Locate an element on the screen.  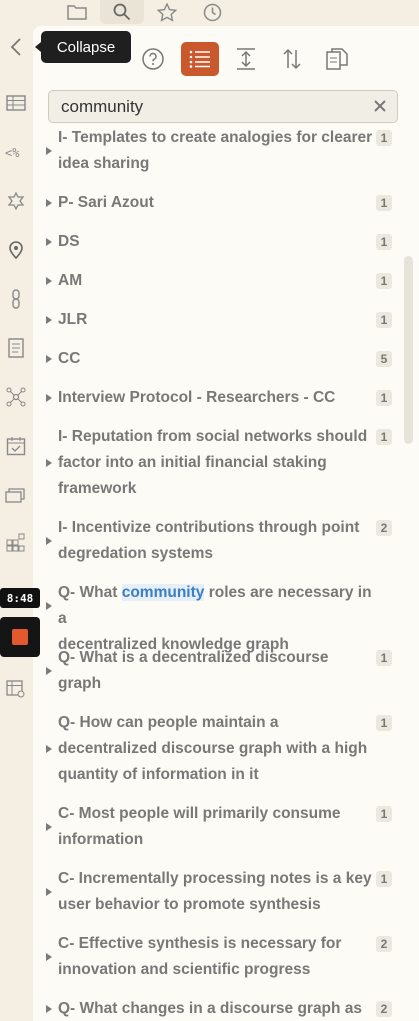
result-row: JLR 1 is located at coordinates (218, 320).